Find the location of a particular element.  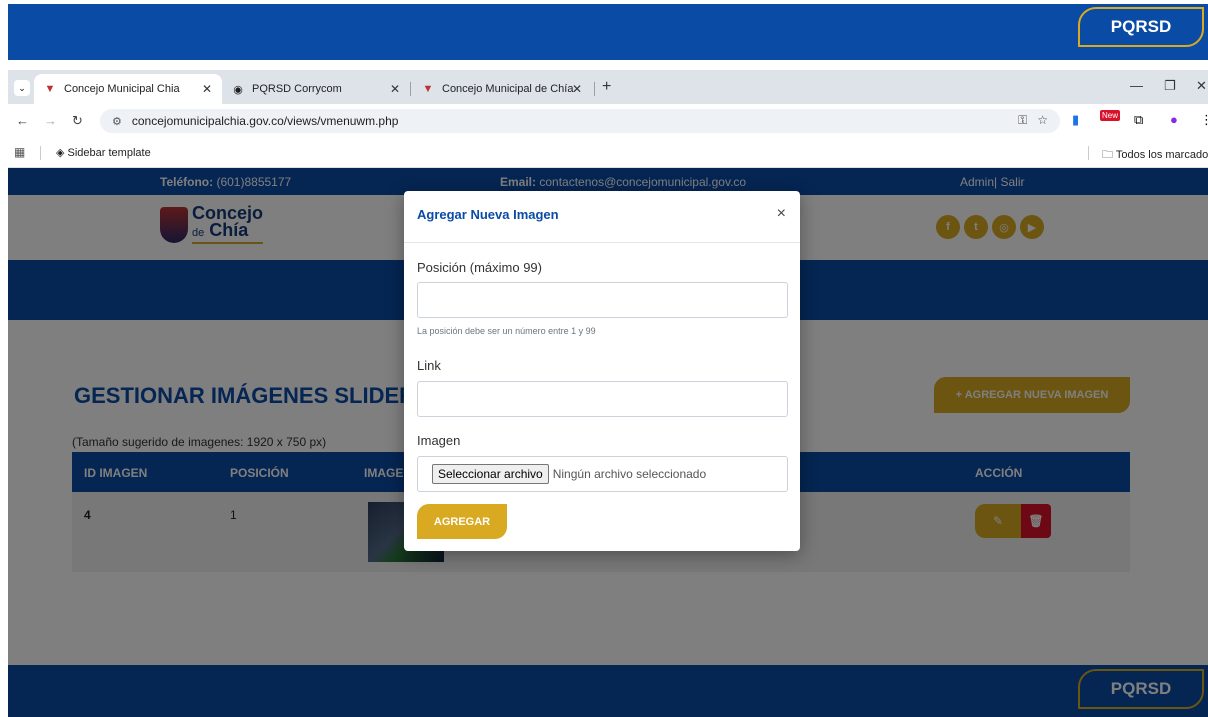

tab-concejo-municipal-chia: ▼ Concejo Municipal Chia ✕ is located at coordinates (128, 89).